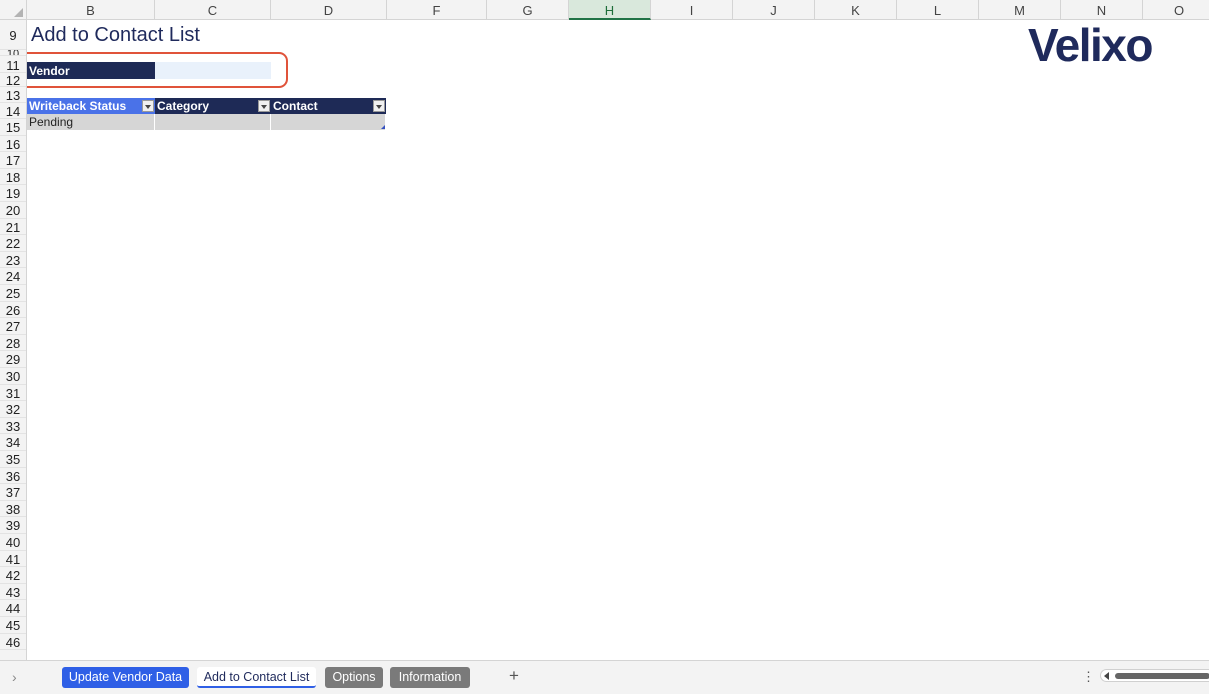 The height and width of the screenshot is (694, 1209). What do you see at coordinates (13, 592) in the screenshot?
I see `row-header-43: 43` at bounding box center [13, 592].